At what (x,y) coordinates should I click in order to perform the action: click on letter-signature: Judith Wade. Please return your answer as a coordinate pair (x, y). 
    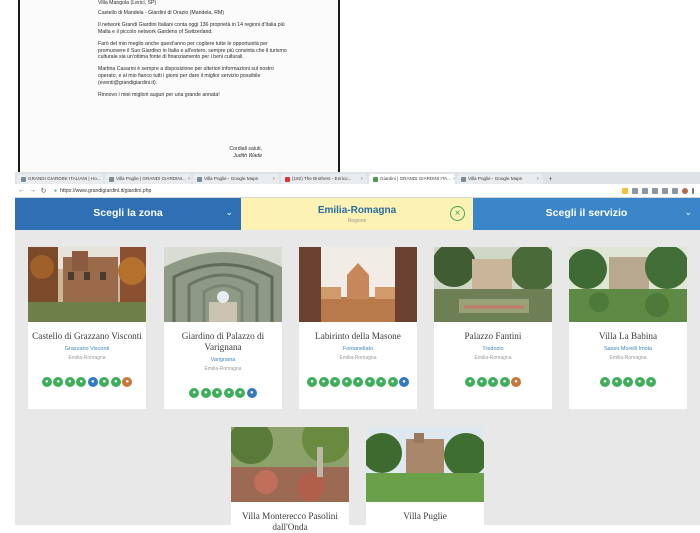
    Looking at the image, I should click on (245, 156).